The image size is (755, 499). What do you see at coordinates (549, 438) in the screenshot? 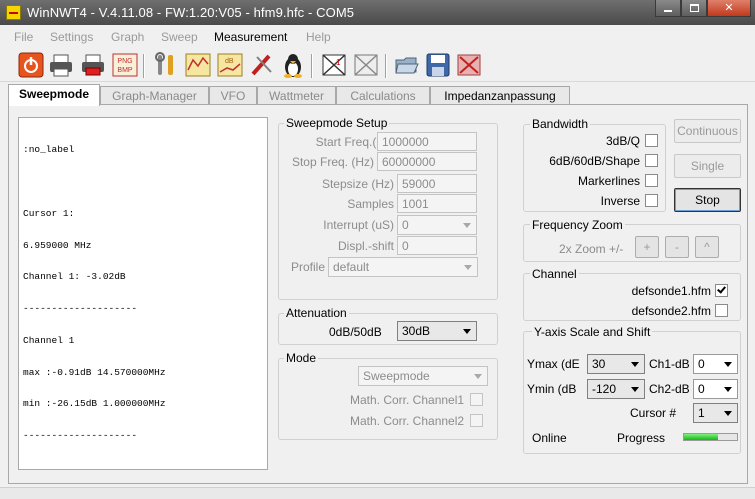
I see `online-label: Online` at bounding box center [549, 438].